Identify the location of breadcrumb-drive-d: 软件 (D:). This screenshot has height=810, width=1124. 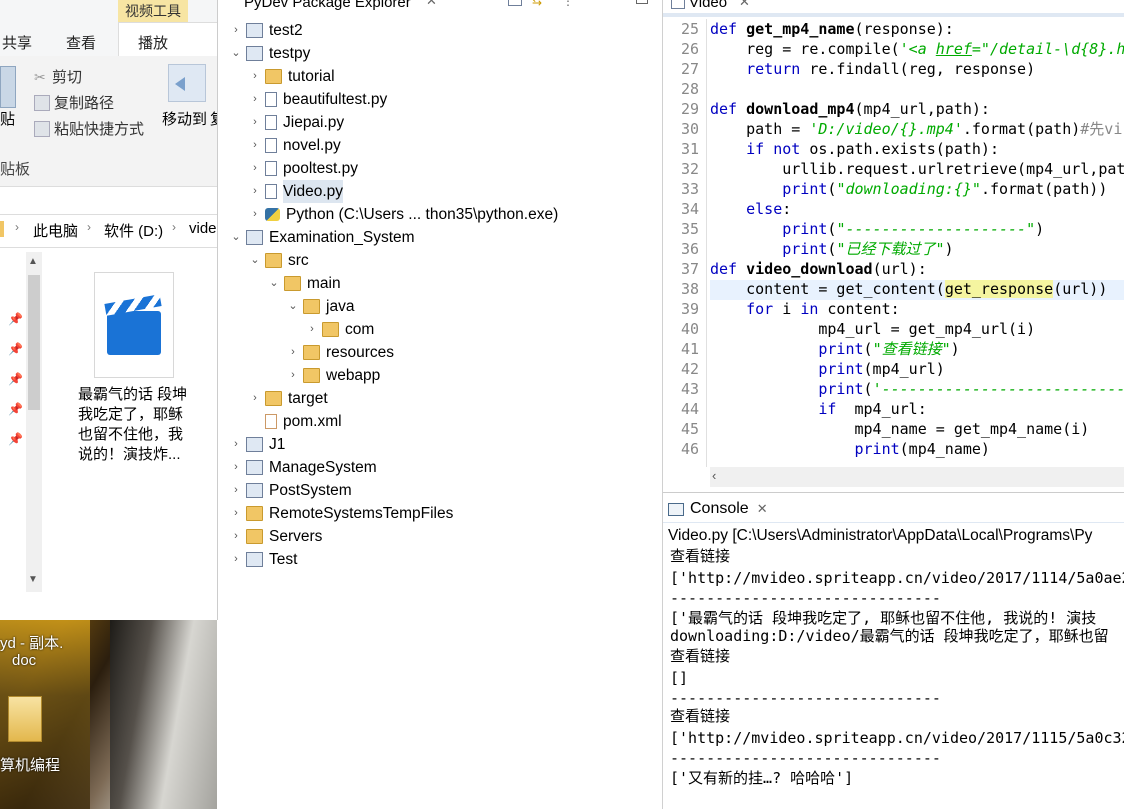
(133, 230).